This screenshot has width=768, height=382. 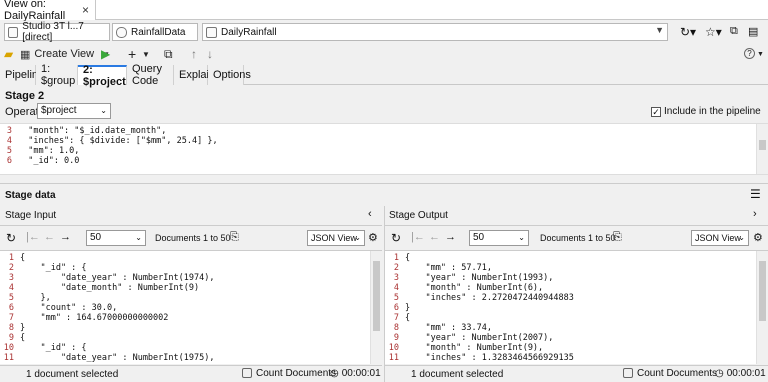 What do you see at coordinates (8, 54) in the screenshot?
I see `folder-icon: ▰` at bounding box center [8, 54].